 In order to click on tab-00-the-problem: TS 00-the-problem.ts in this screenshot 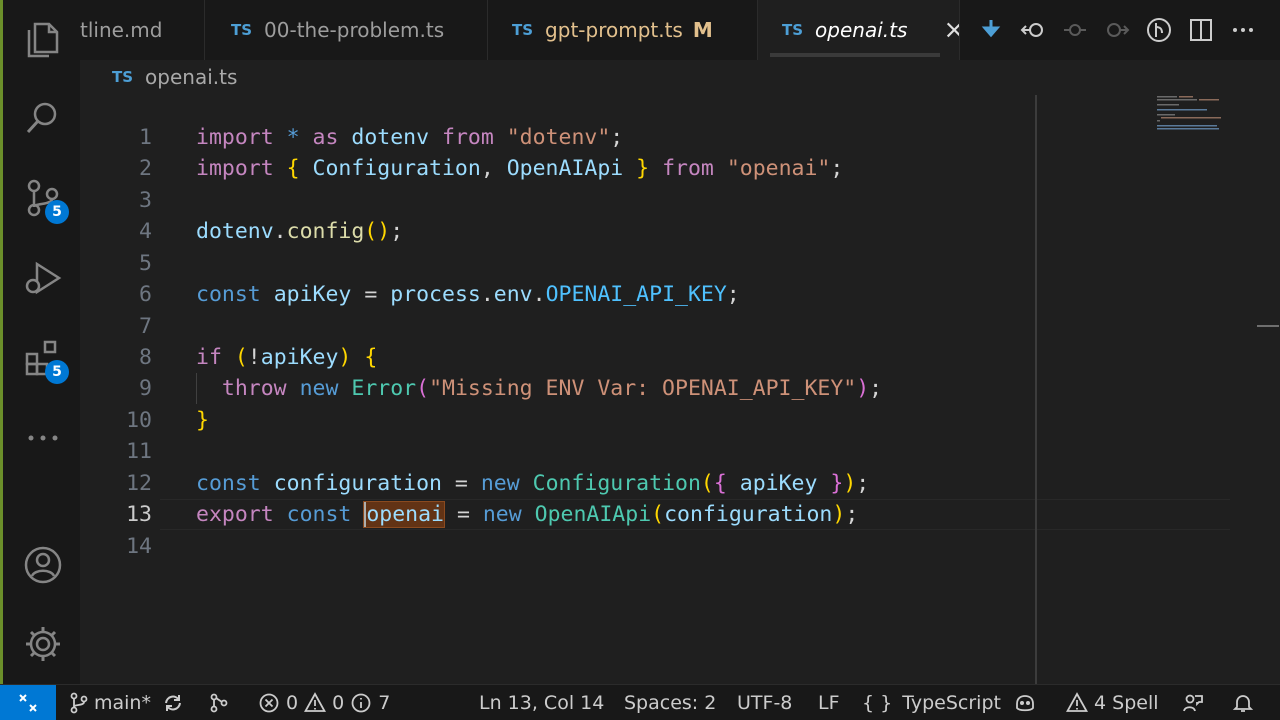, I will do `click(346, 30)`.